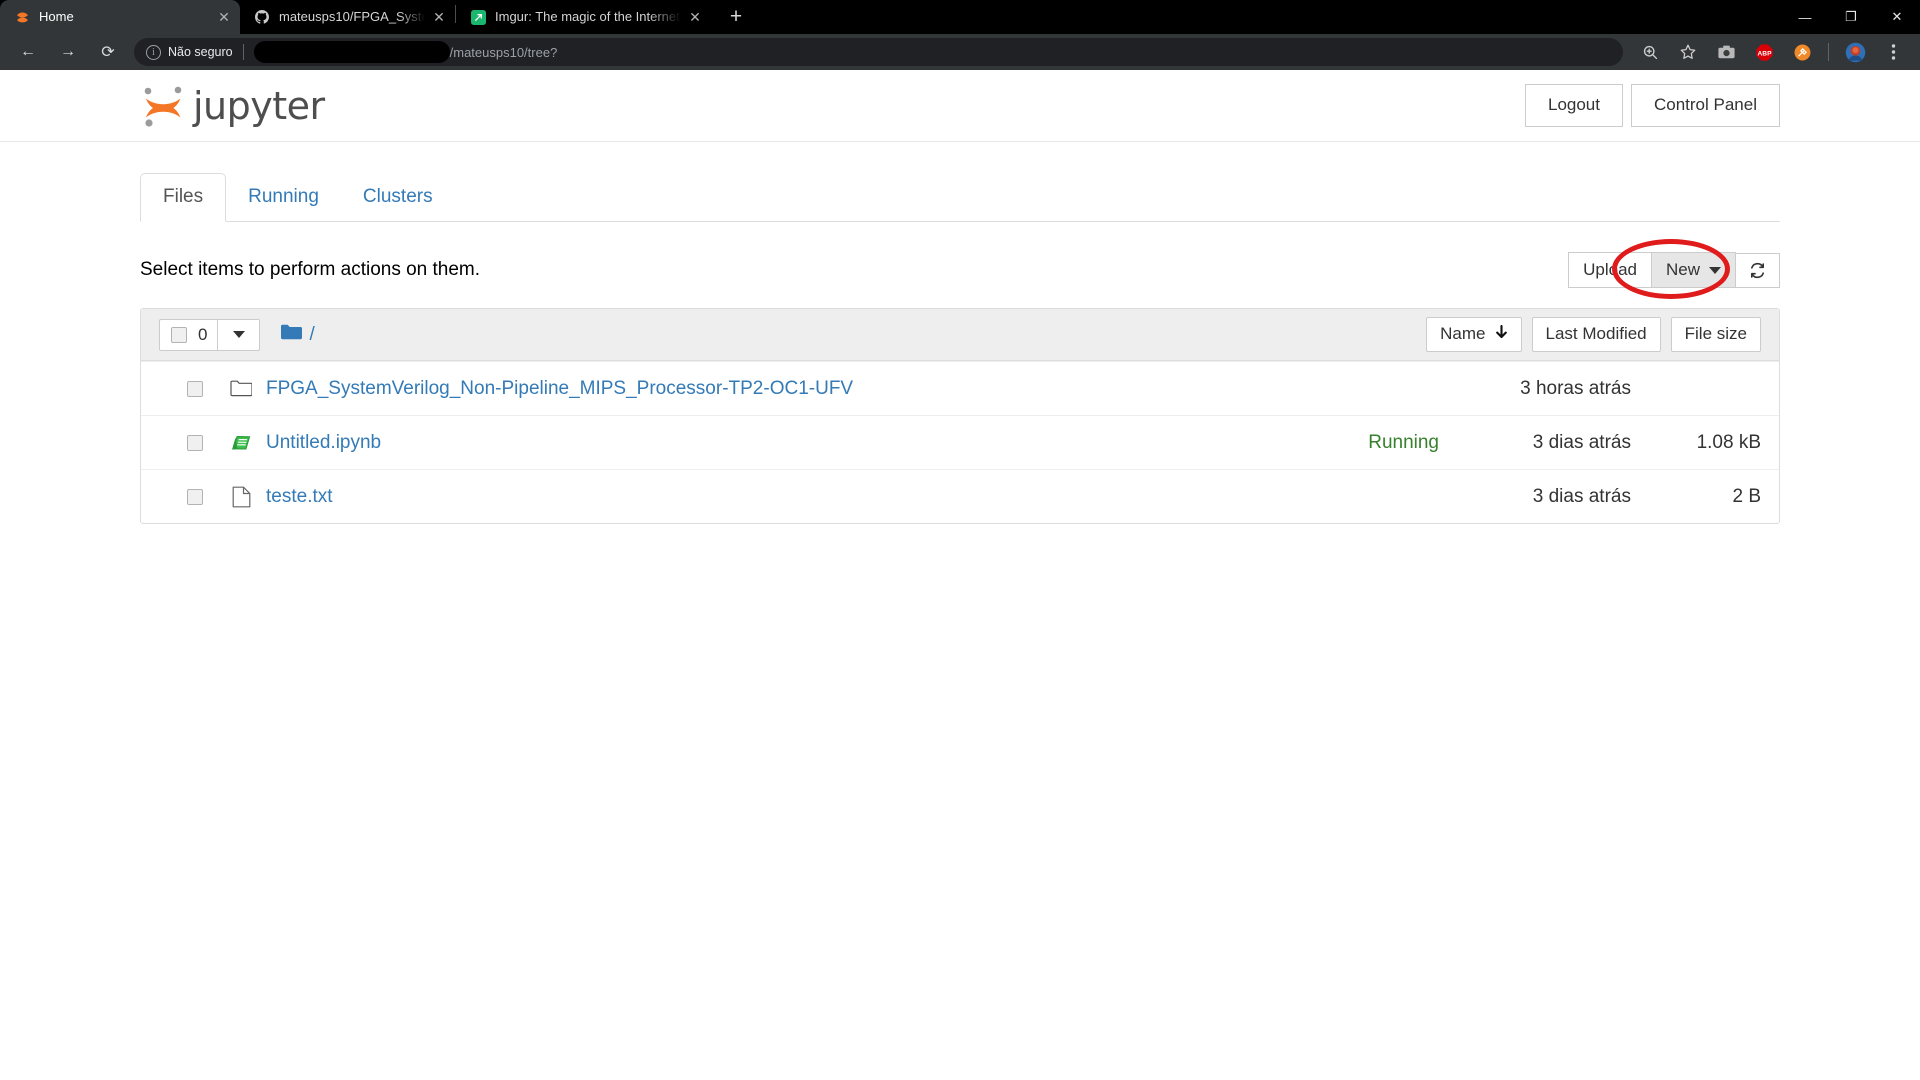 The width and height of the screenshot is (1920, 1080). I want to click on adblock-plus-icon: ABP, so click(1764, 52).